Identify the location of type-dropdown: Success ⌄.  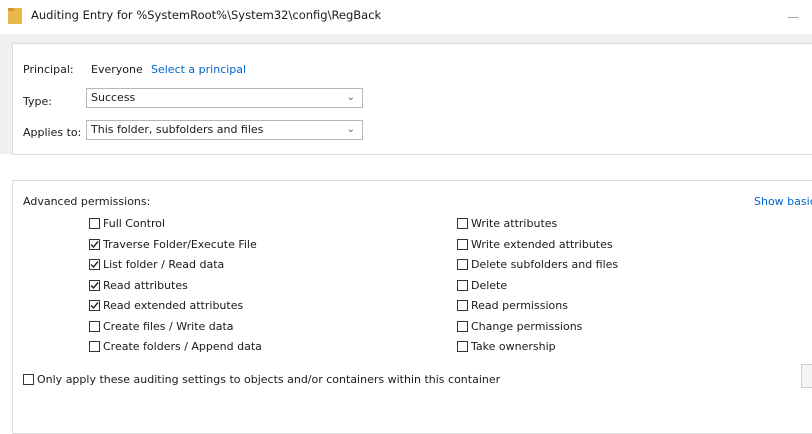
(224, 98).